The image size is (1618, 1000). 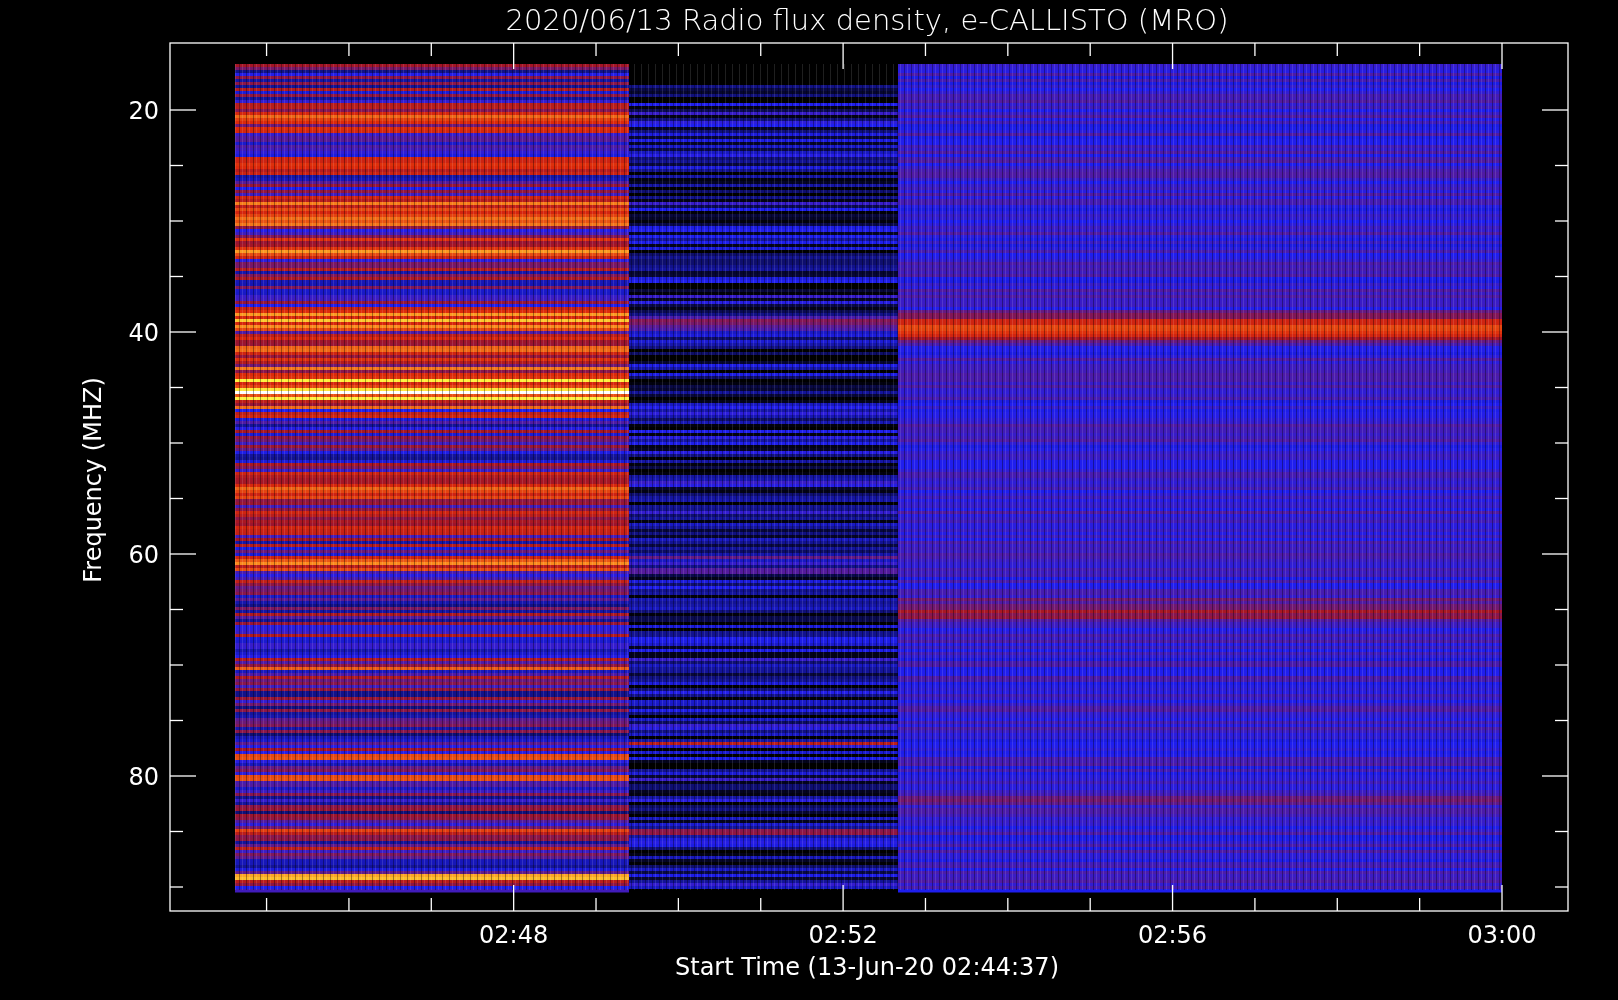 I want to click on x-tick-label: 02:48, so click(x=514, y=935).